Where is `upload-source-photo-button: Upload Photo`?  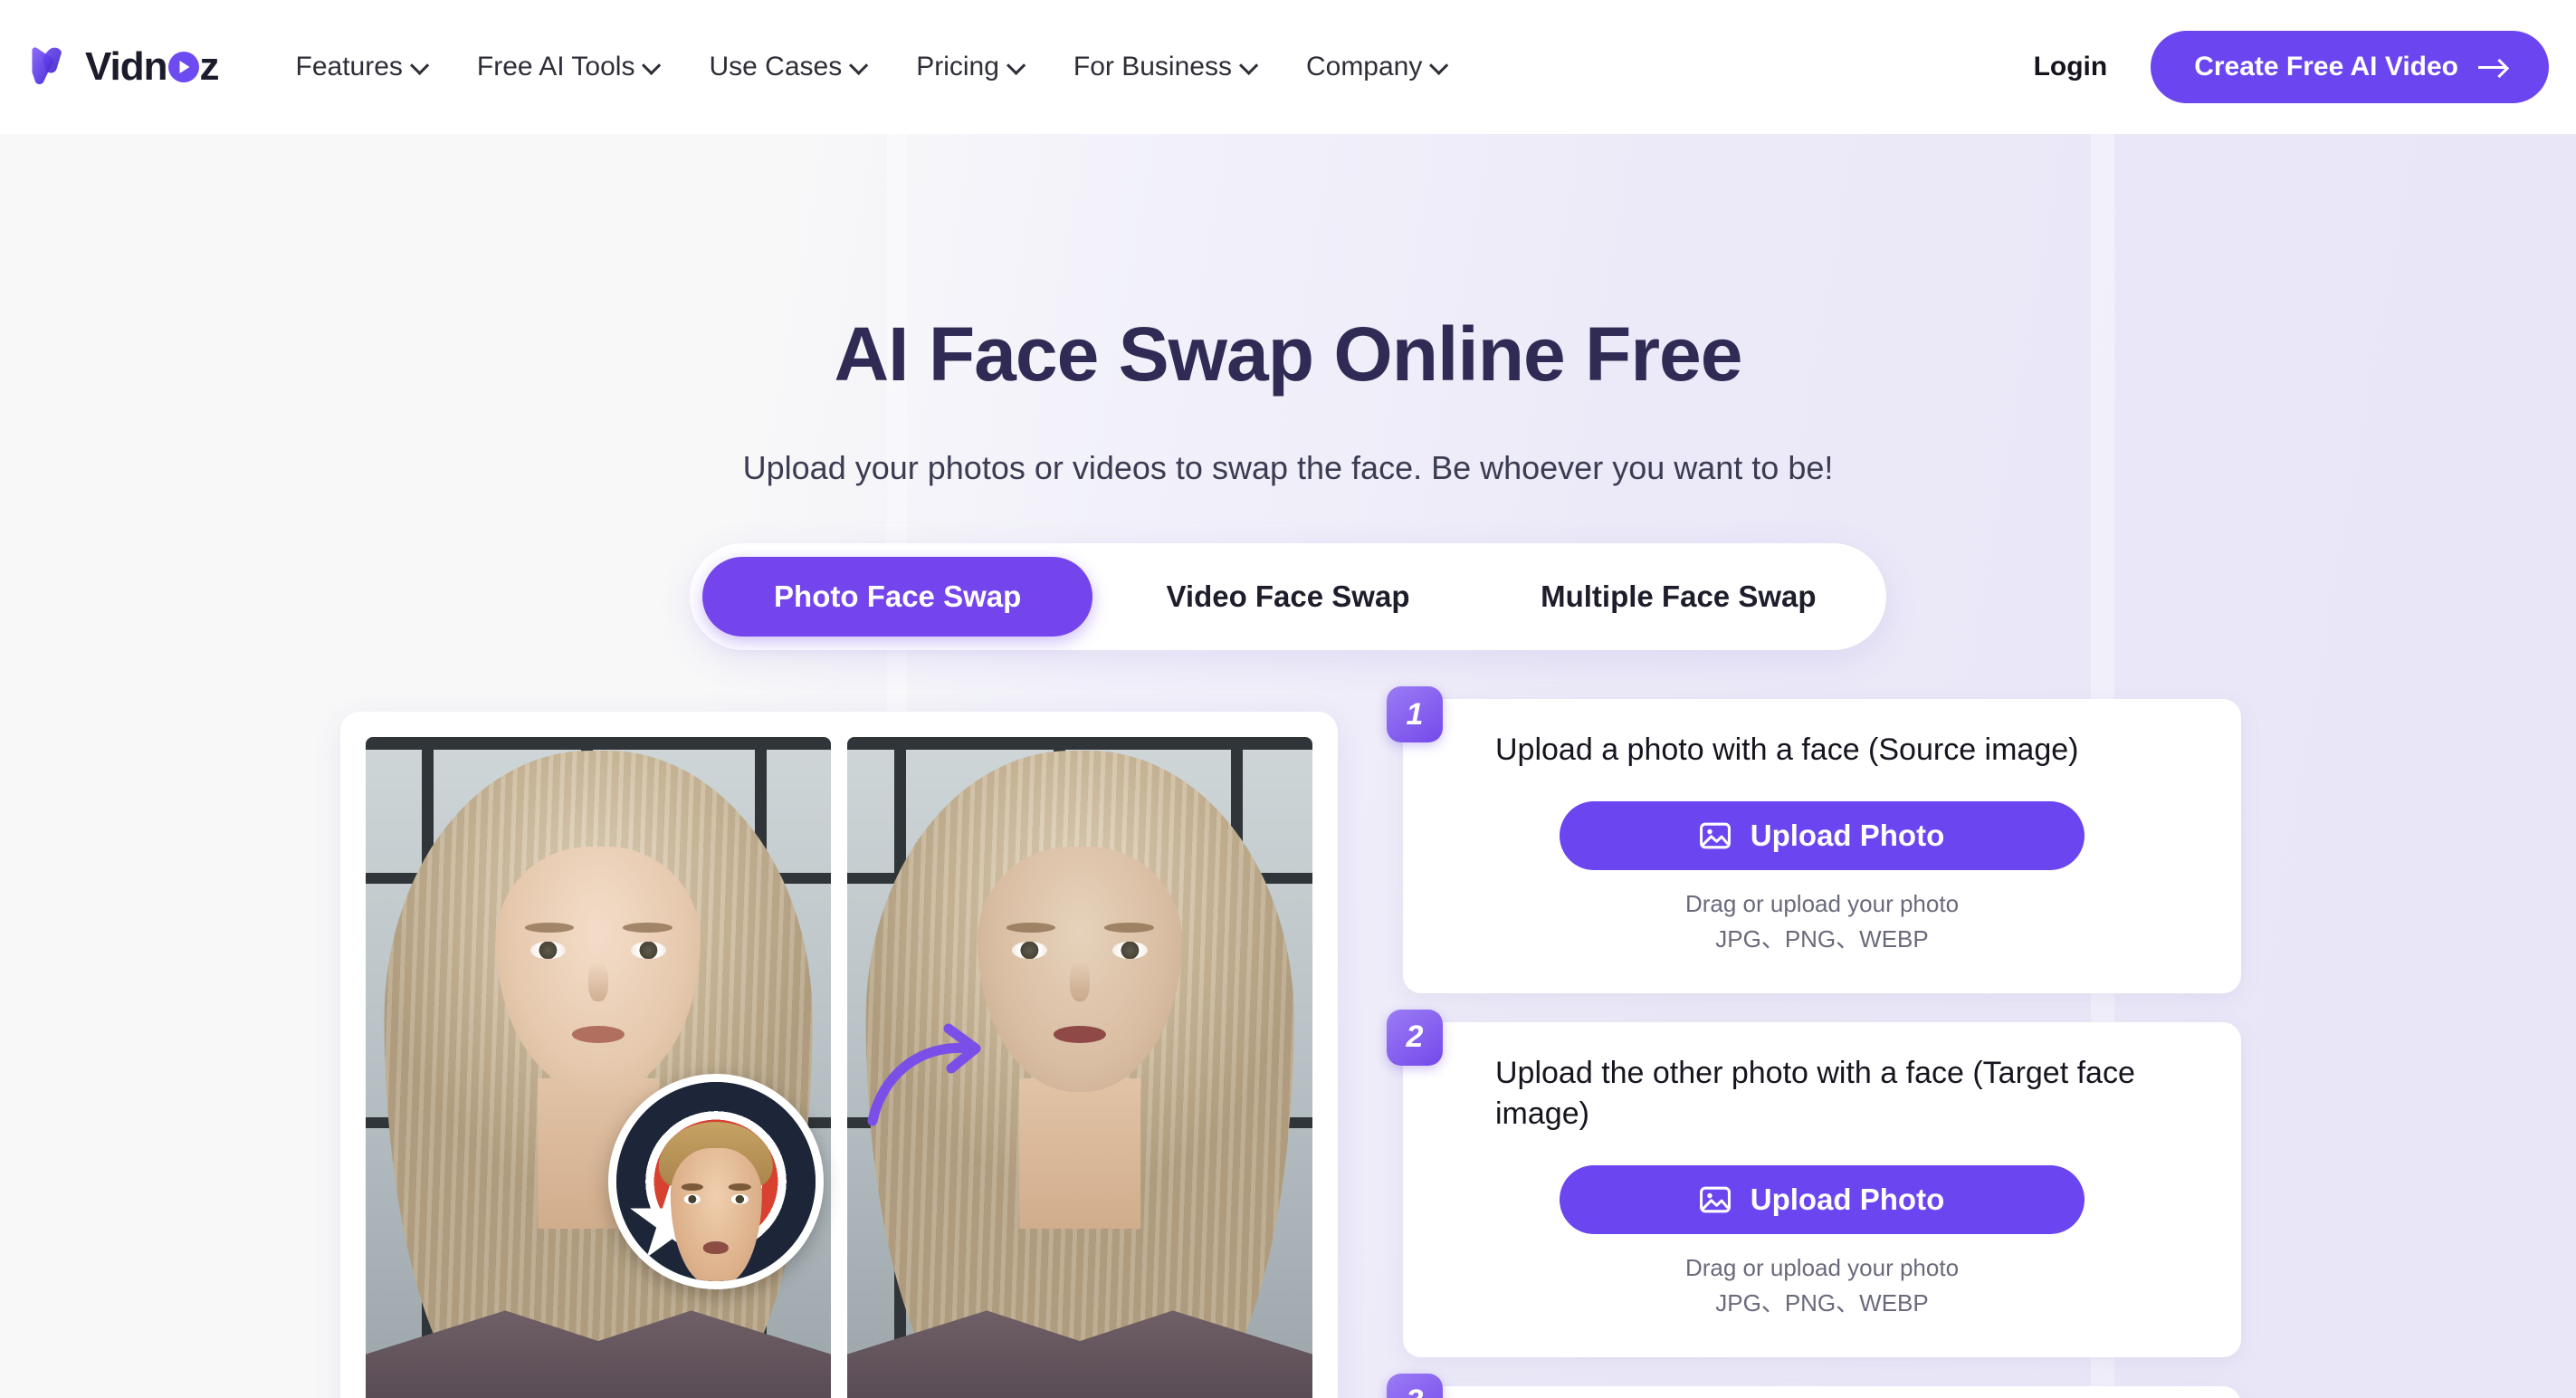
upload-source-photo-button: Upload Photo is located at coordinates (1823, 835).